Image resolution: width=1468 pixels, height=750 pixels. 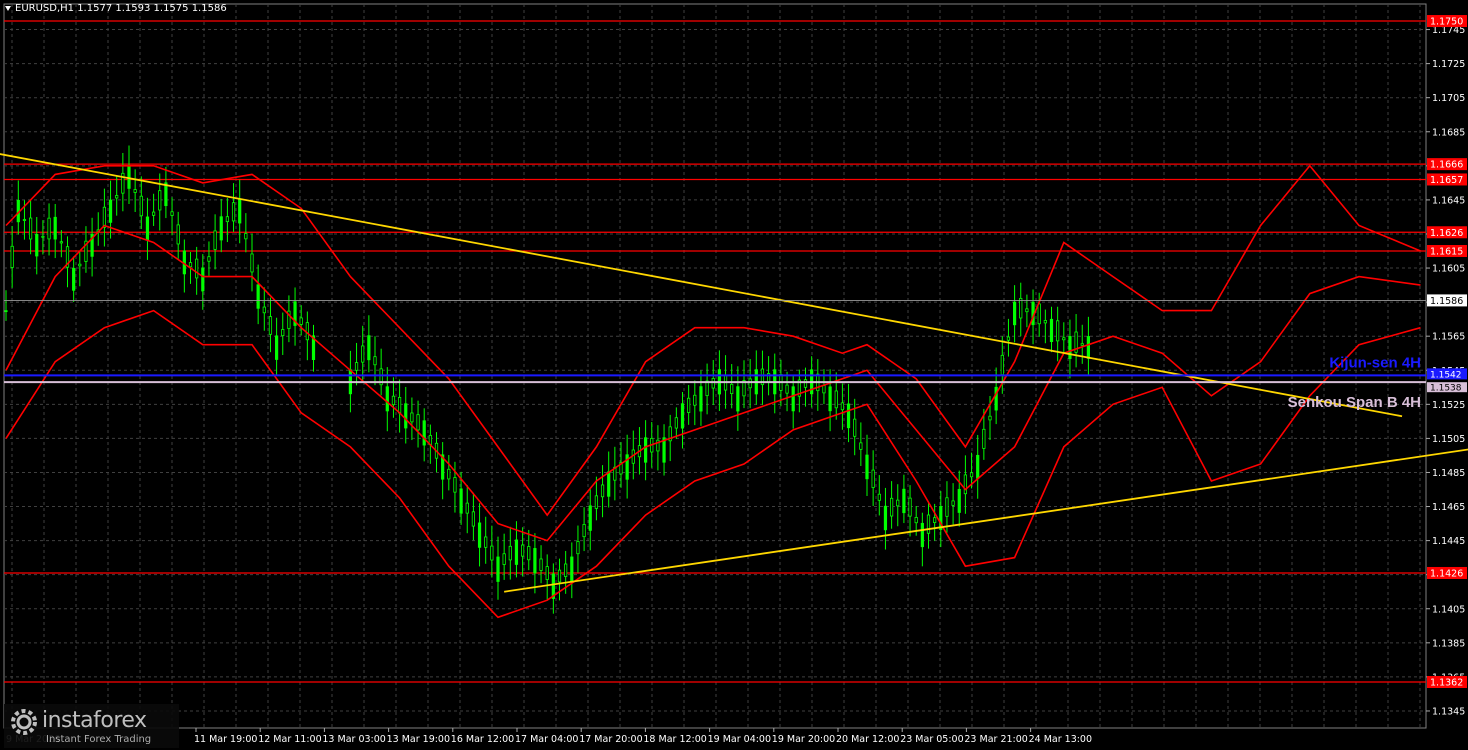 I want to click on y-tick-label: 1.1565, so click(x=1448, y=337).